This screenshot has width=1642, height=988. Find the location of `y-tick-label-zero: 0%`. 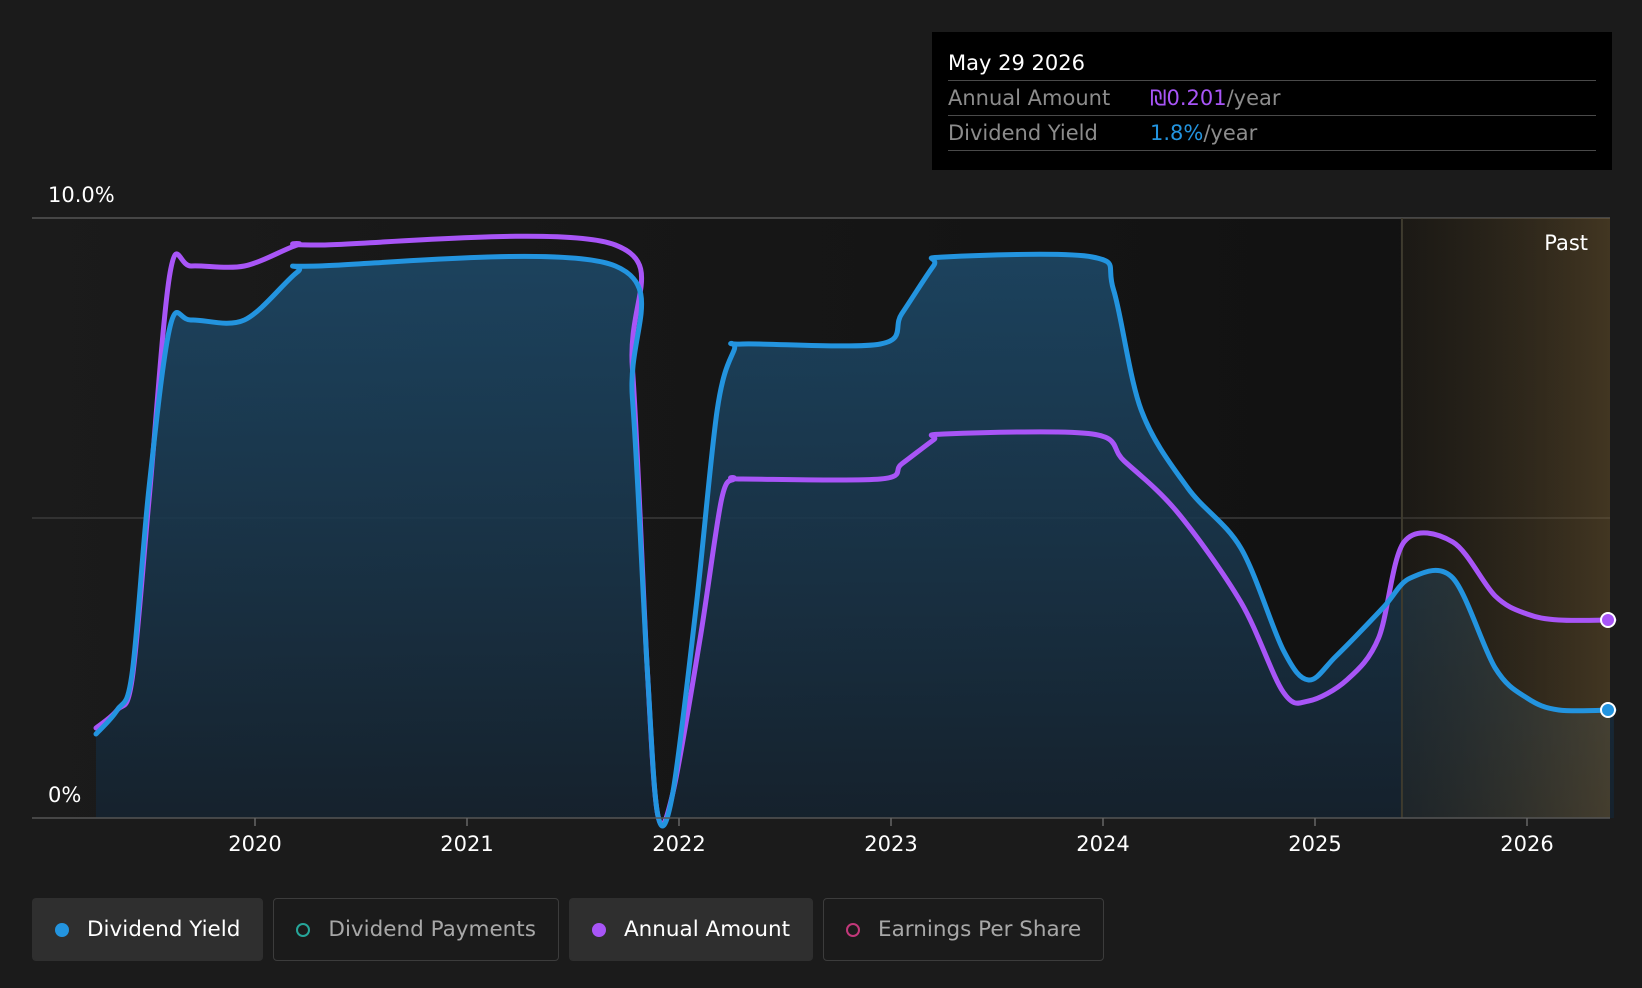

y-tick-label-zero: 0% is located at coordinates (64, 795).